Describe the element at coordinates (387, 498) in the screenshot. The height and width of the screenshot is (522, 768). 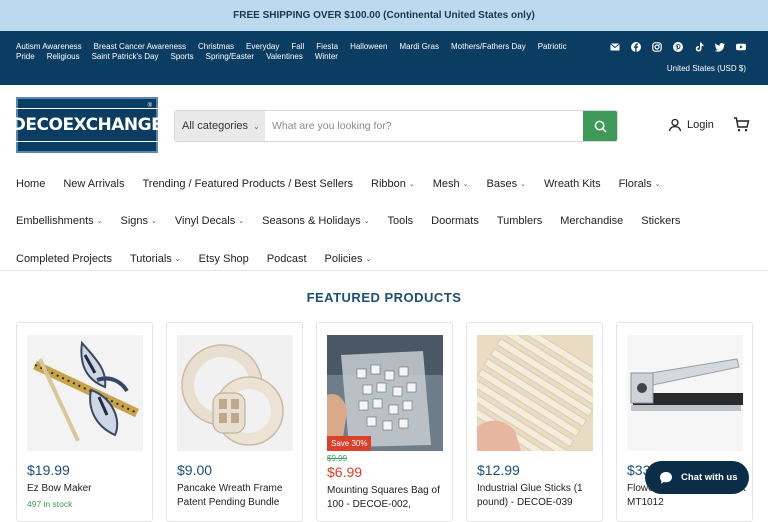
I see `product-title: Mounting Squares Bag of 100 - DECOE-002,` at that location.